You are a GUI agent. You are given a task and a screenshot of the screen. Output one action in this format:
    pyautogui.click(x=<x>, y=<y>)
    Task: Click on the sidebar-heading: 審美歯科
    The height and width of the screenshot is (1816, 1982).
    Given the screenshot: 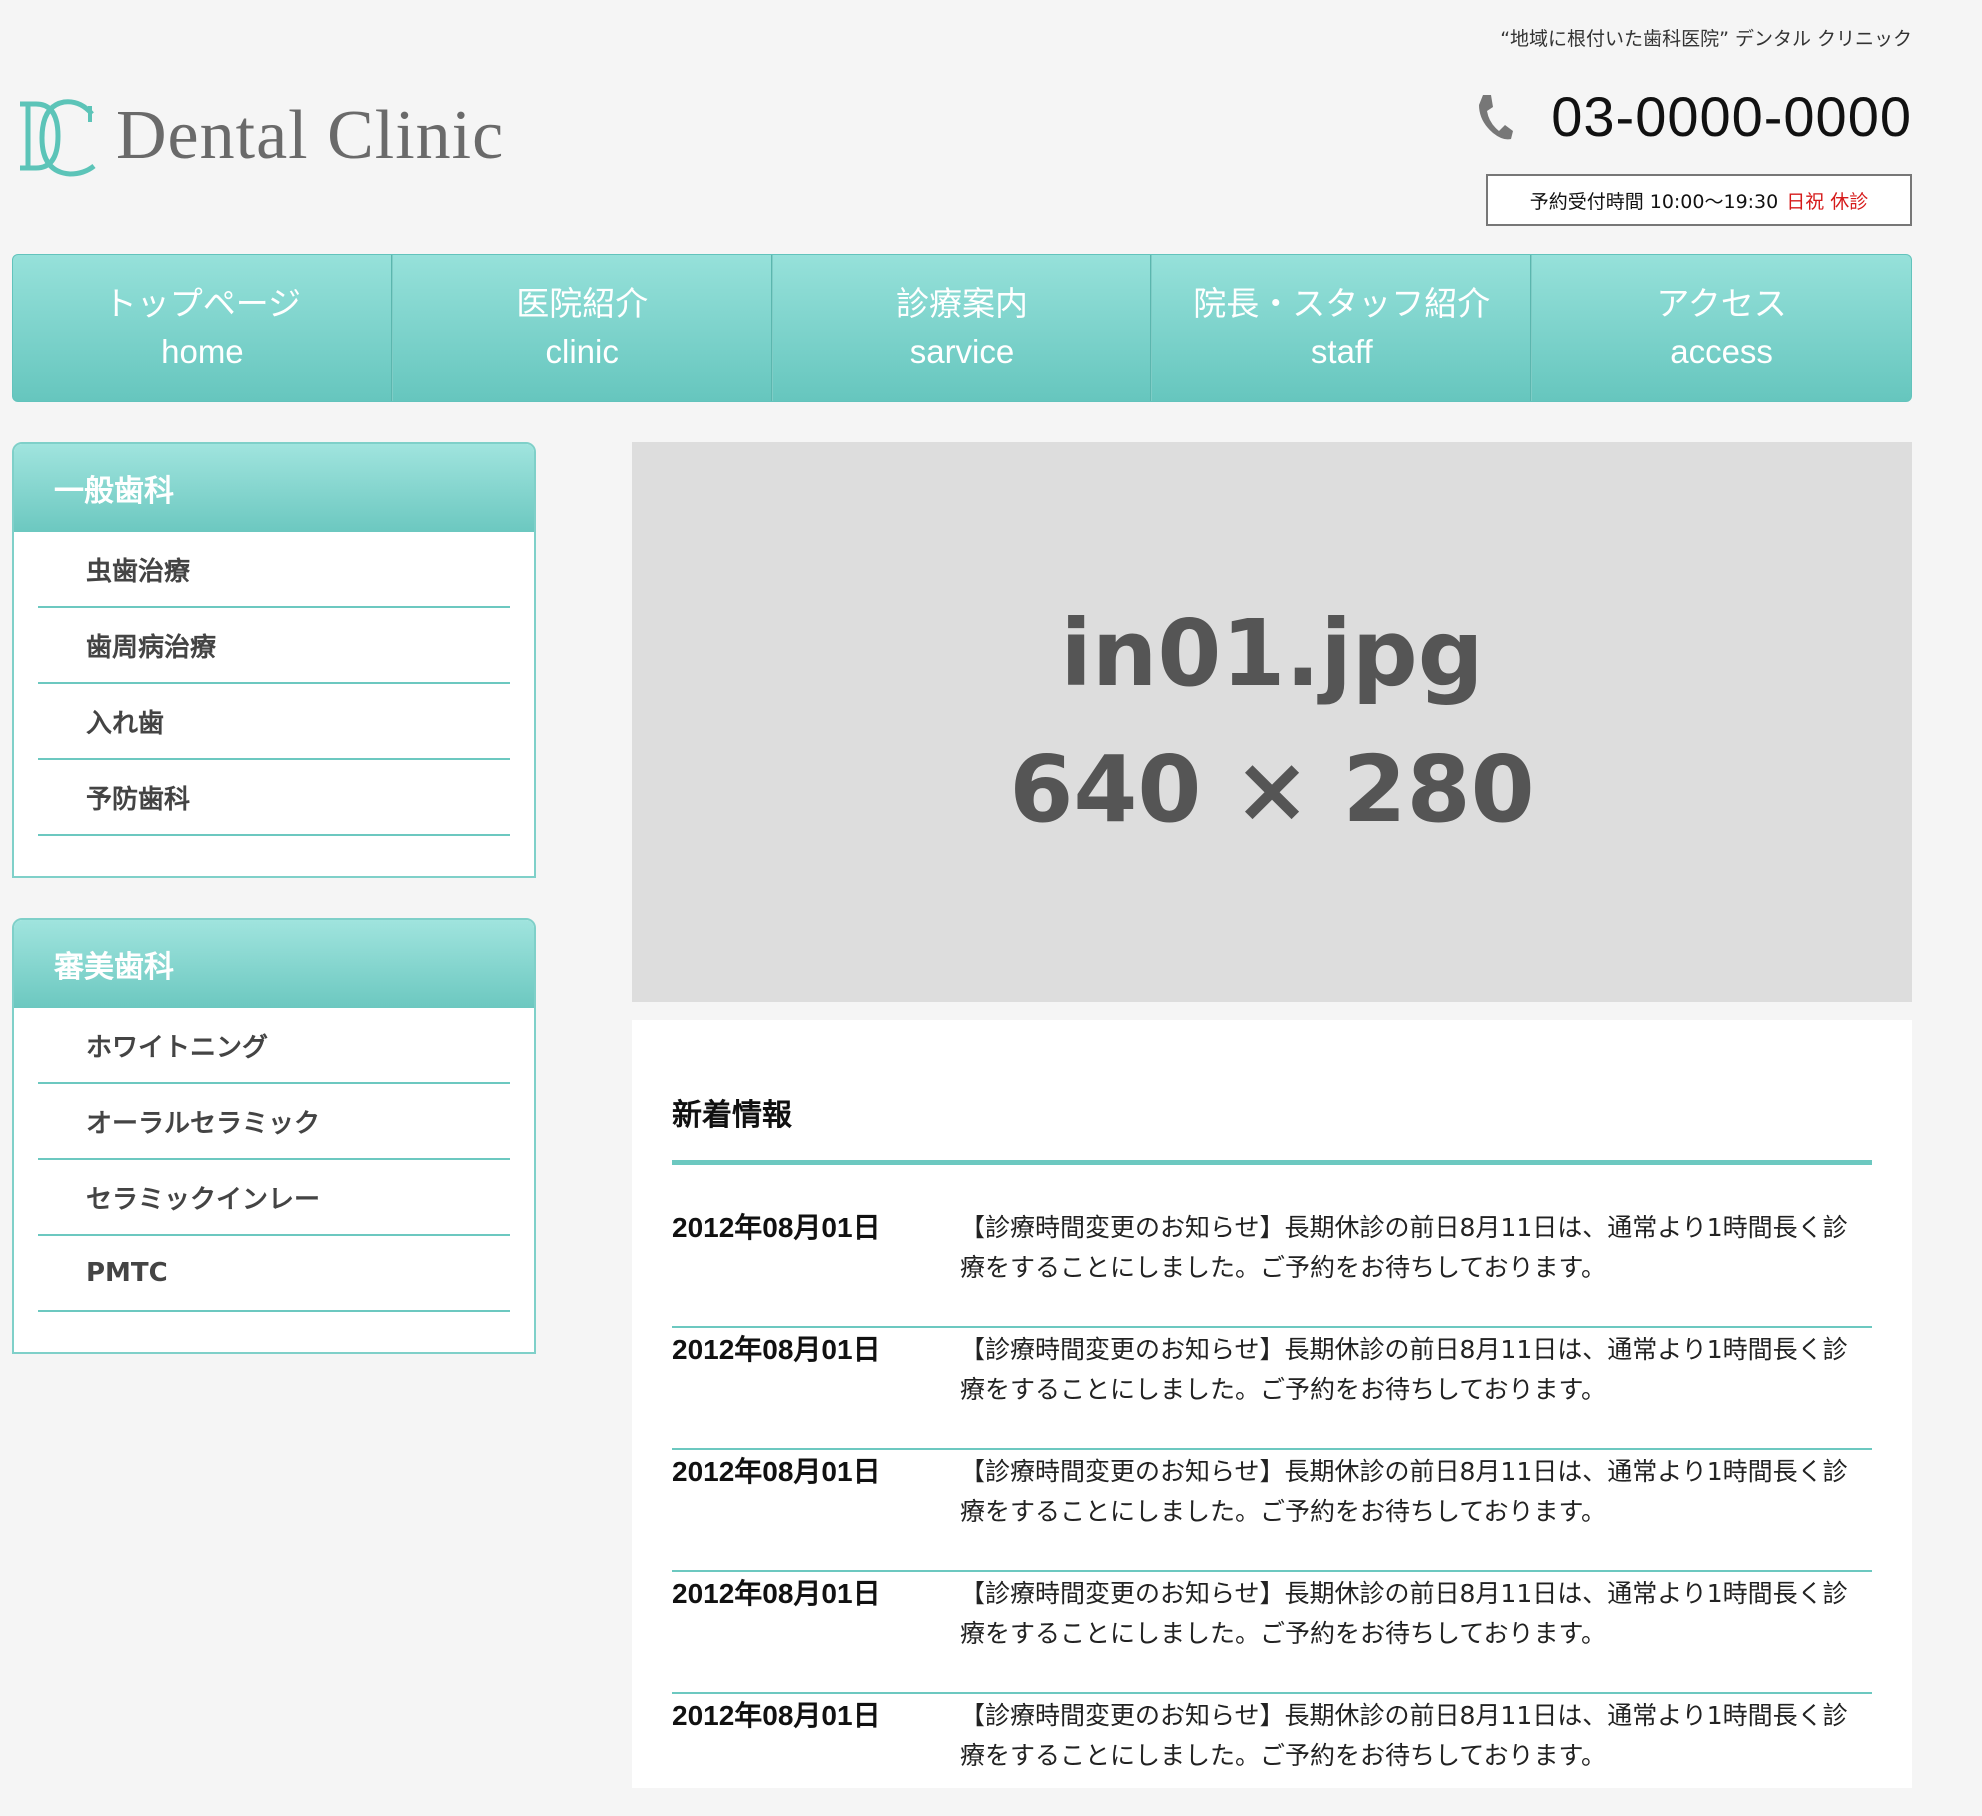 What is the action you would take?
    pyautogui.click(x=274, y=964)
    